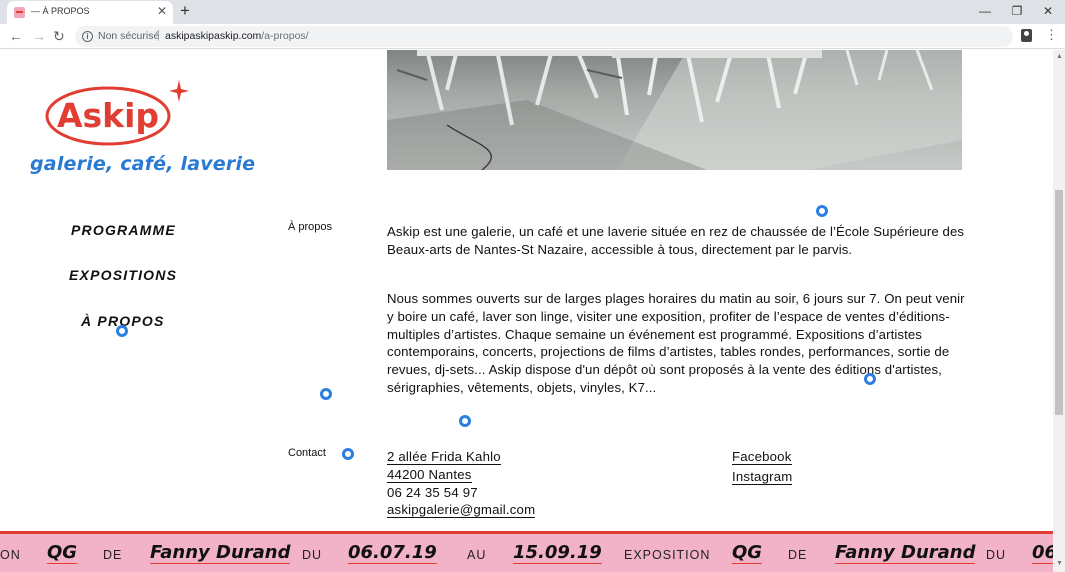 The image size is (1065, 572). I want to click on scrollbar-thumb, so click(1059, 302).